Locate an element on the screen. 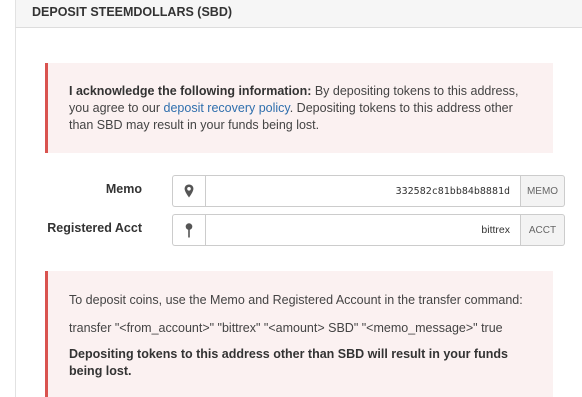  memo-input-group: 332582c81bb84b8881d MEMO is located at coordinates (368, 191).